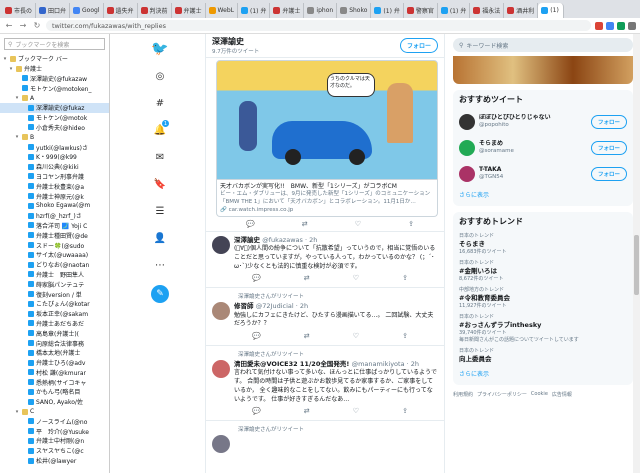 The image size is (640, 473). What do you see at coordinates (54, 44) in the screenshot?
I see `bookmark-search-input: ⚲ ブックマークを検索` at bounding box center [54, 44].